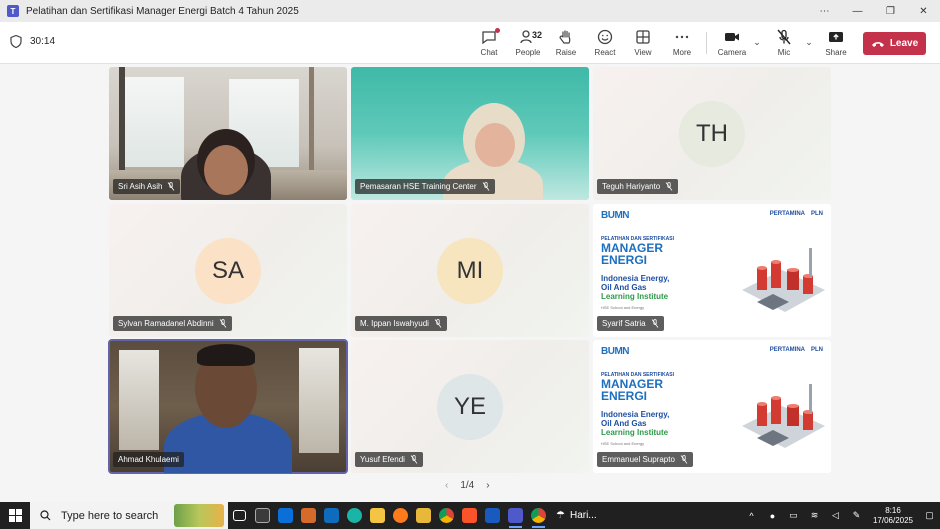 The image size is (940, 529). I want to click on wifi-icon: ≋, so click(814, 515).